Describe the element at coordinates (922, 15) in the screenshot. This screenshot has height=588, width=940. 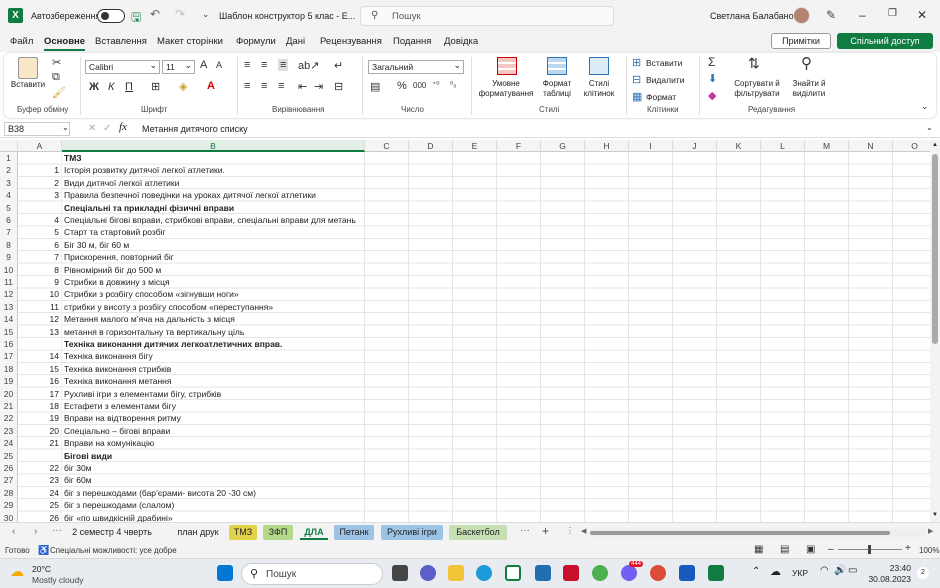
I see `close-icon: ✕` at that location.